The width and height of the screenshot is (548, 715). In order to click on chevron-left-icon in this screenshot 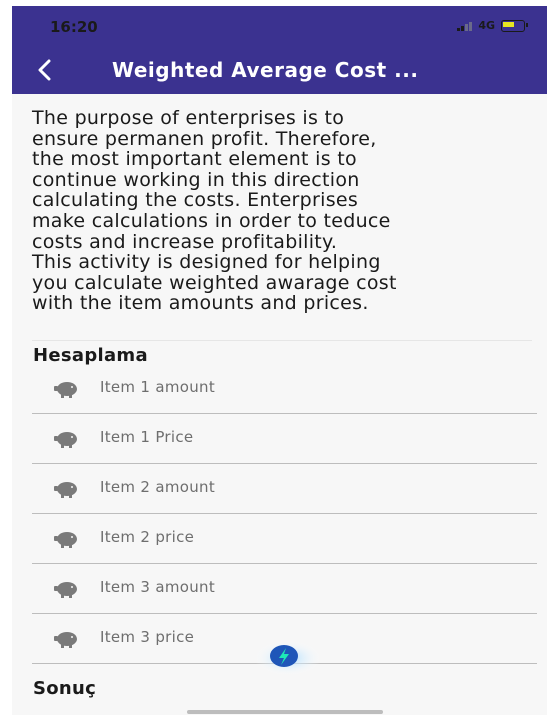, I will do `click(44, 70)`.